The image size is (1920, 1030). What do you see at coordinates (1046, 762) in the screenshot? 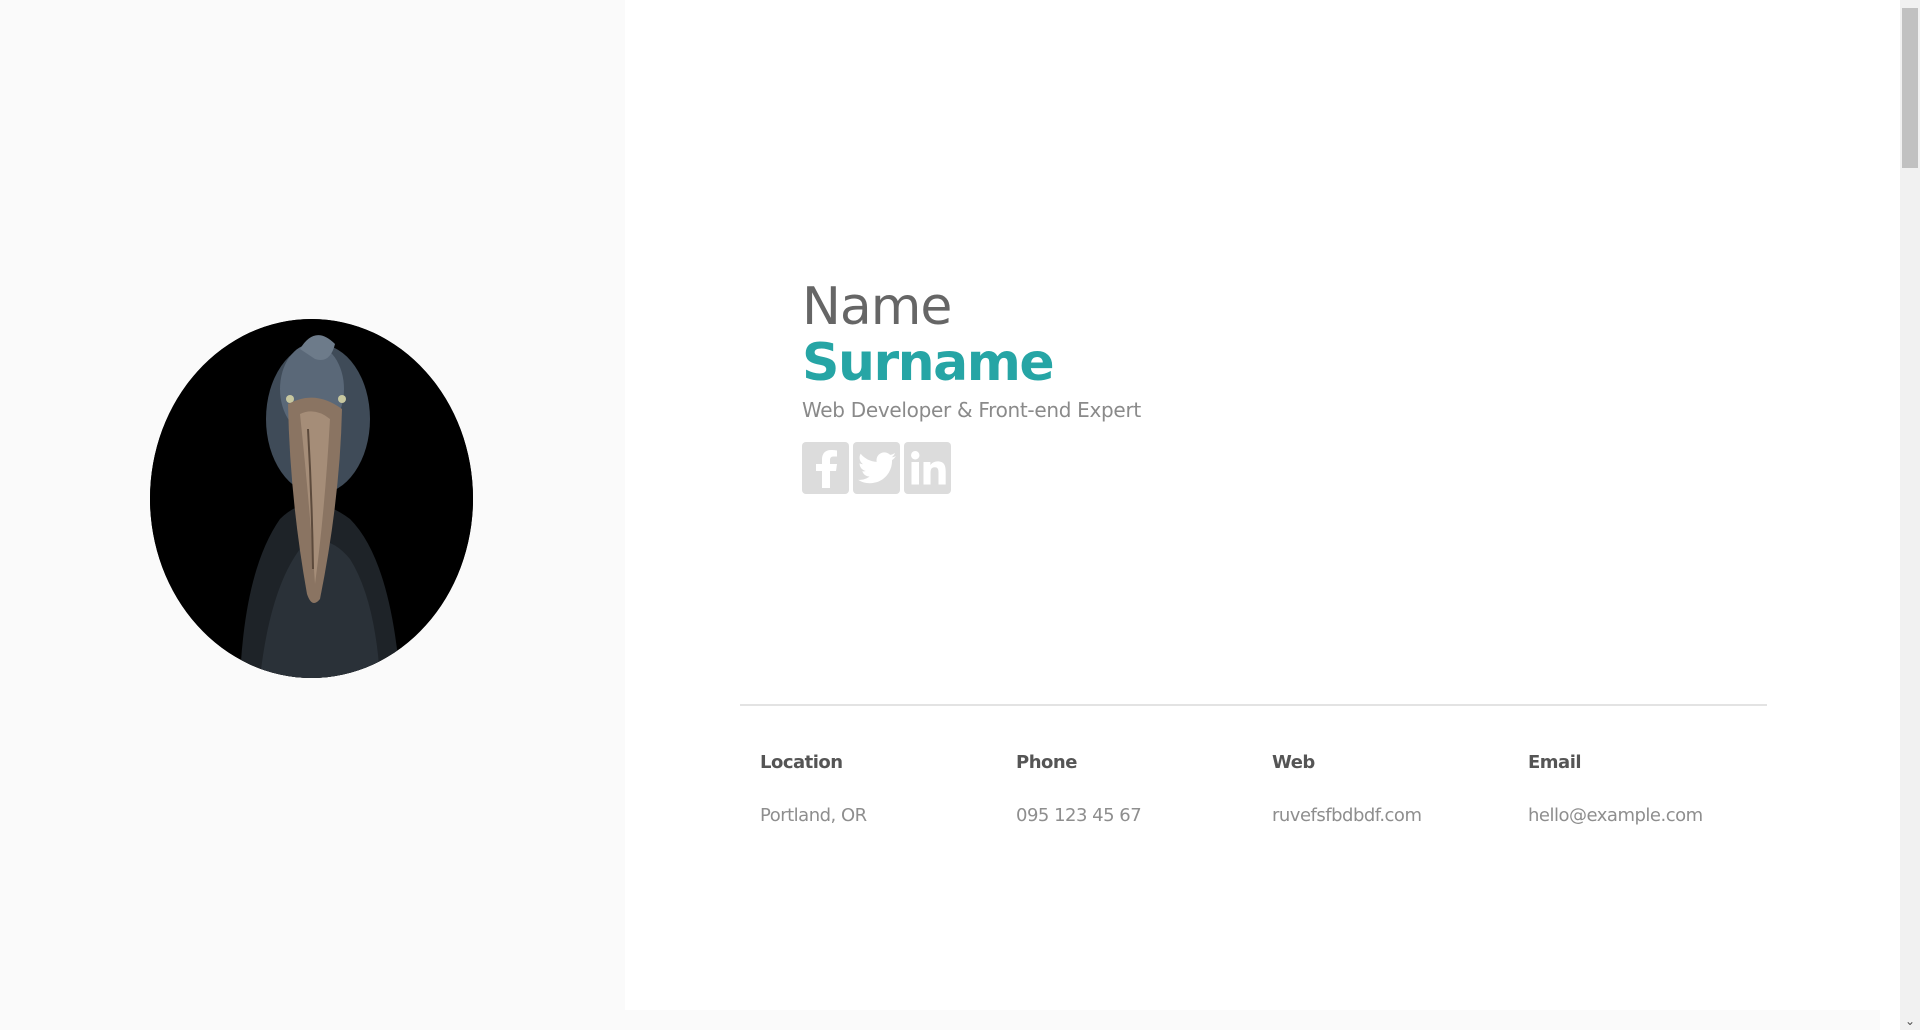
I see `contact-label: Phone` at bounding box center [1046, 762].